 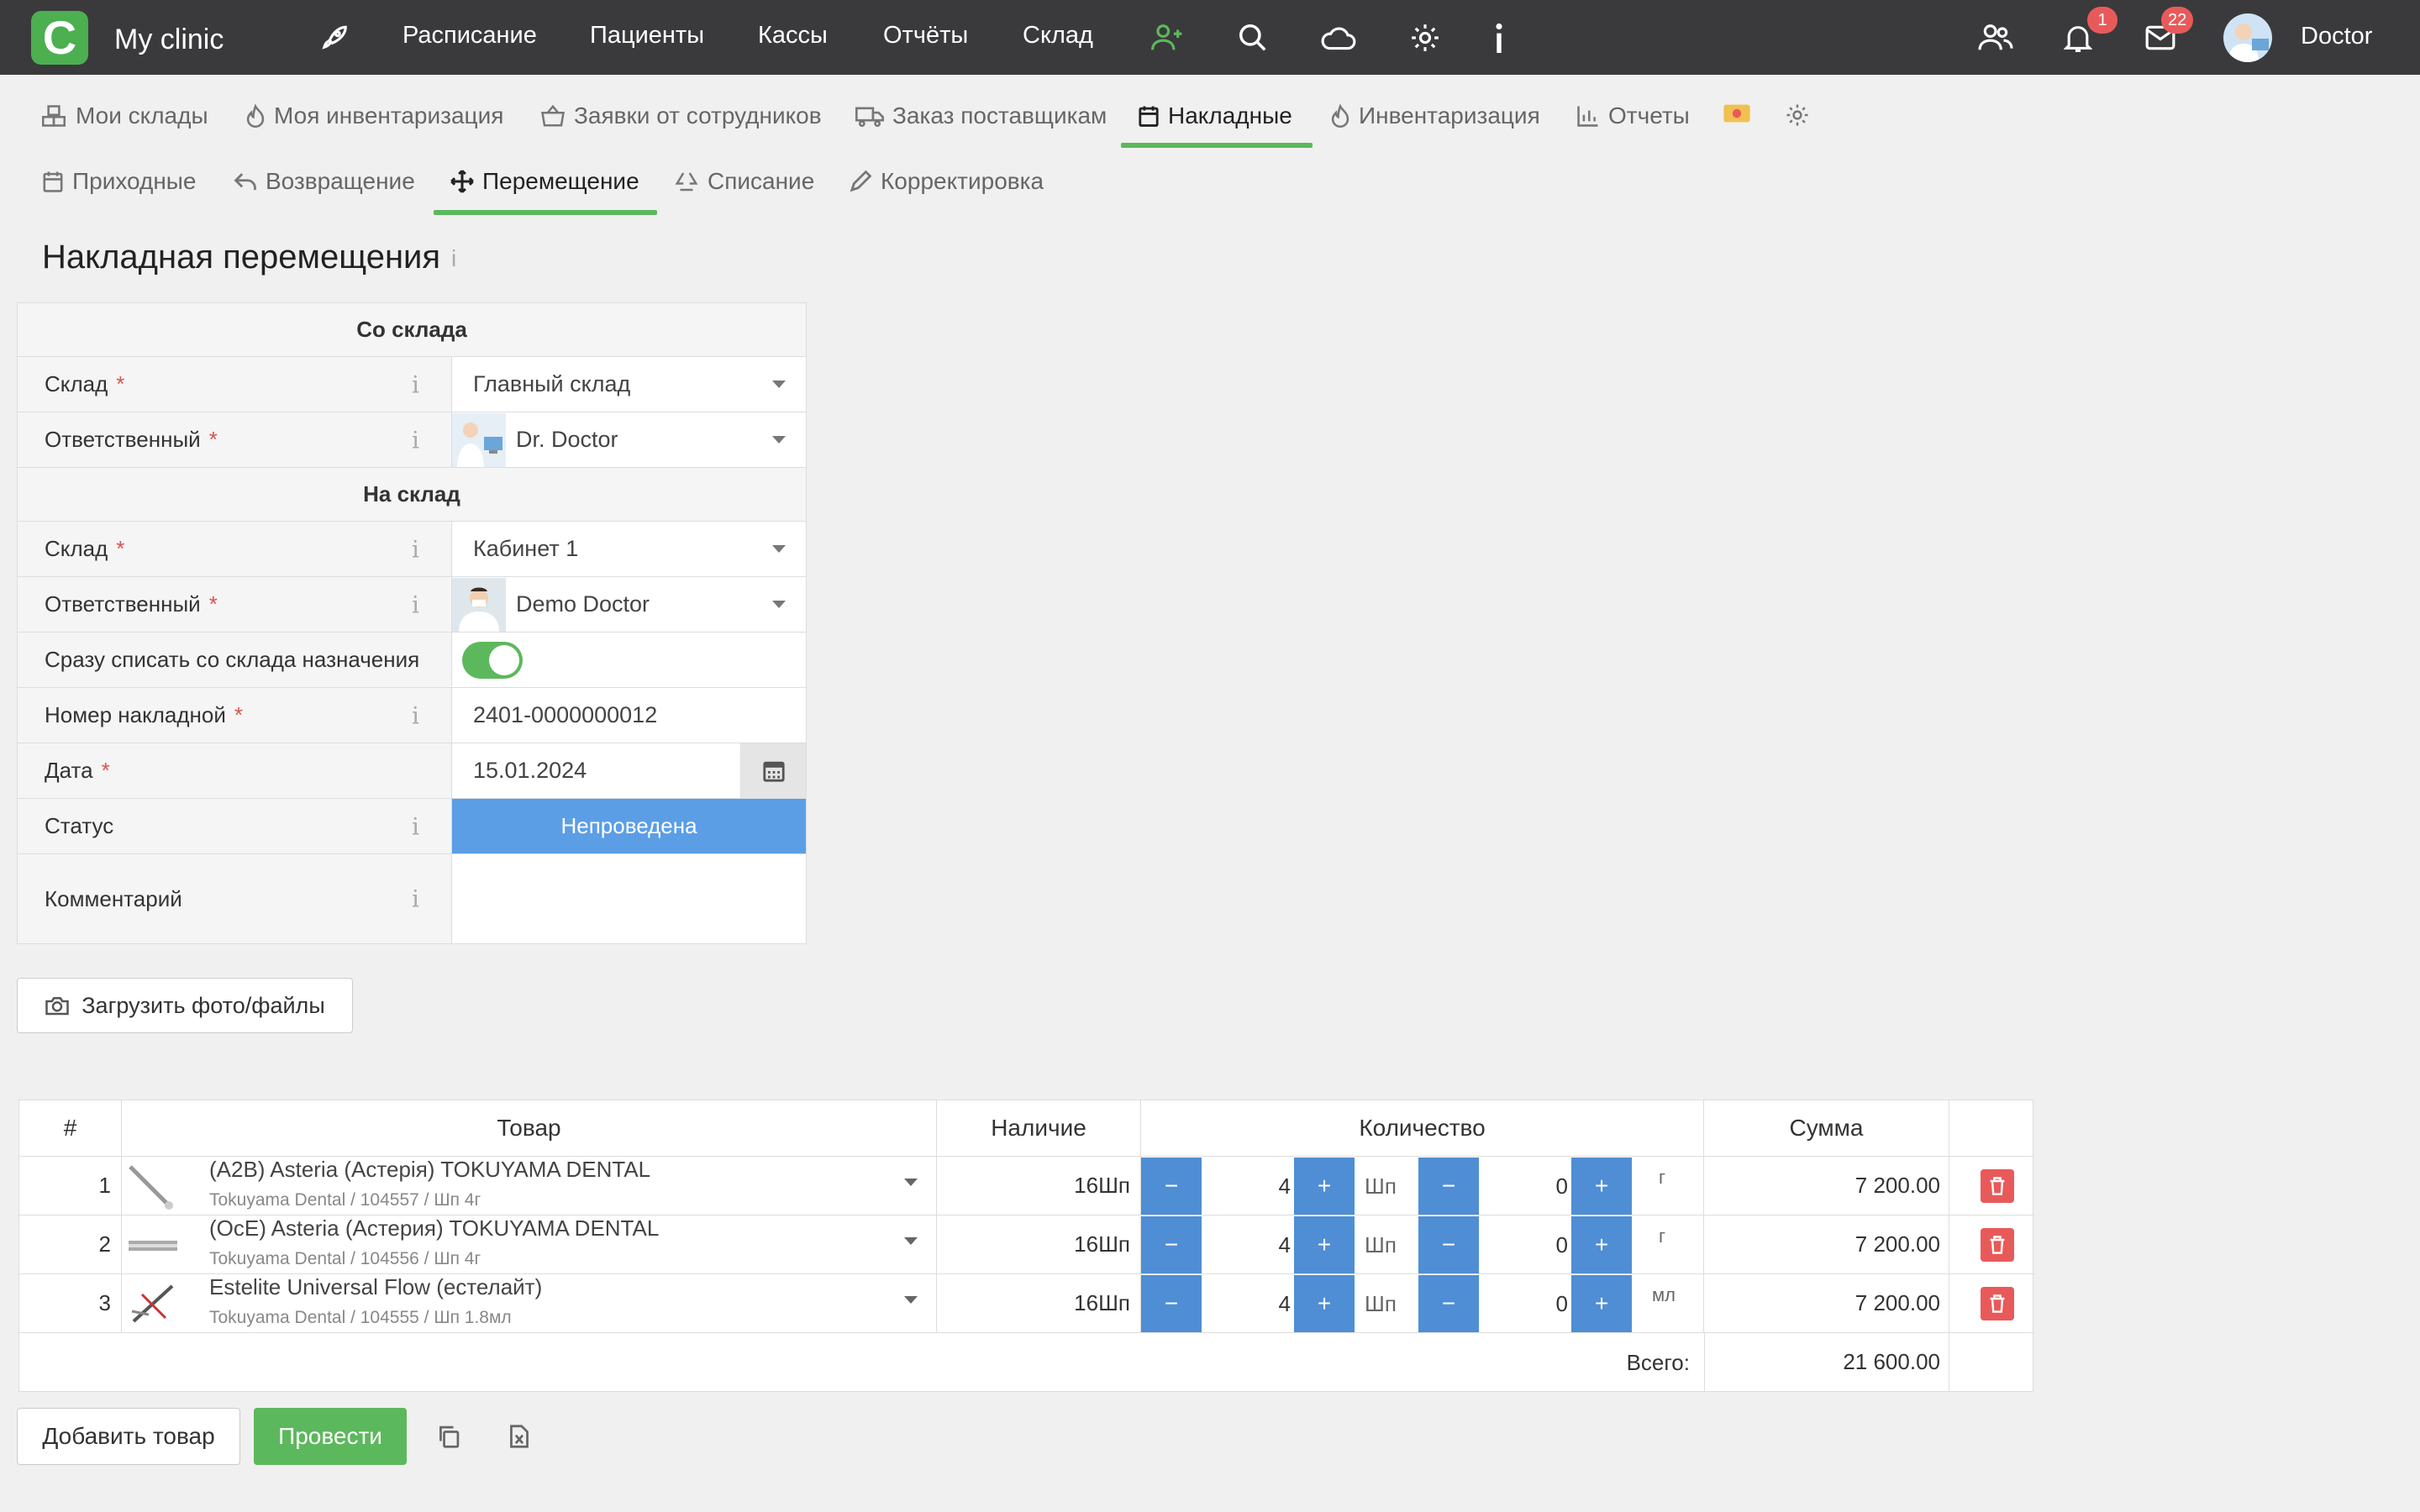 I want to click on required-mark: *, so click(x=213, y=604).